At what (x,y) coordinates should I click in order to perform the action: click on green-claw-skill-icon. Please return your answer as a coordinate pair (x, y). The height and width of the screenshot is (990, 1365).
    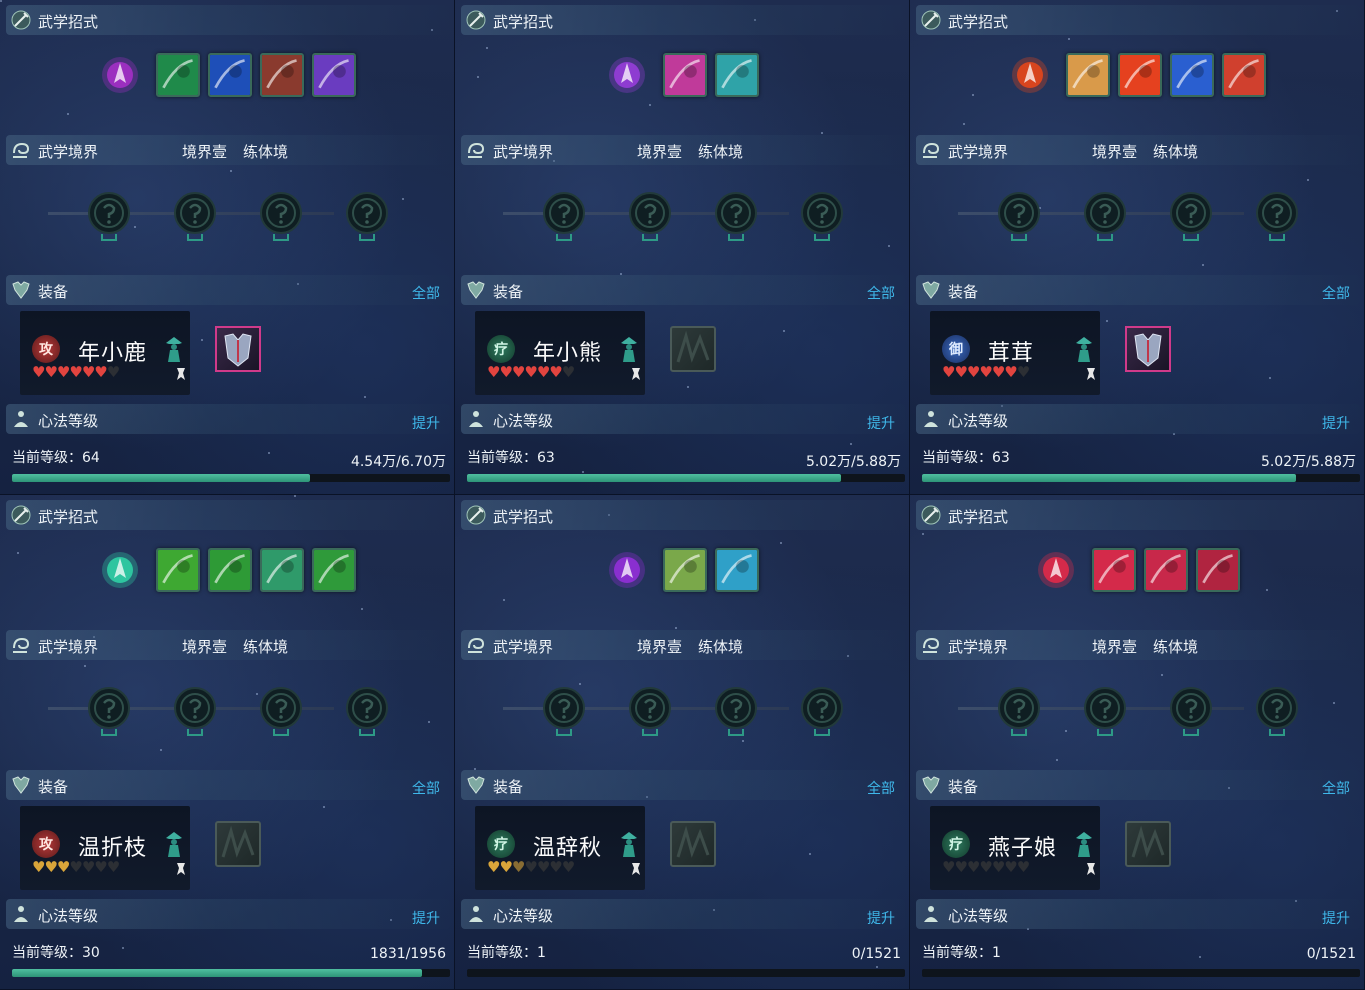
    Looking at the image, I should click on (178, 570).